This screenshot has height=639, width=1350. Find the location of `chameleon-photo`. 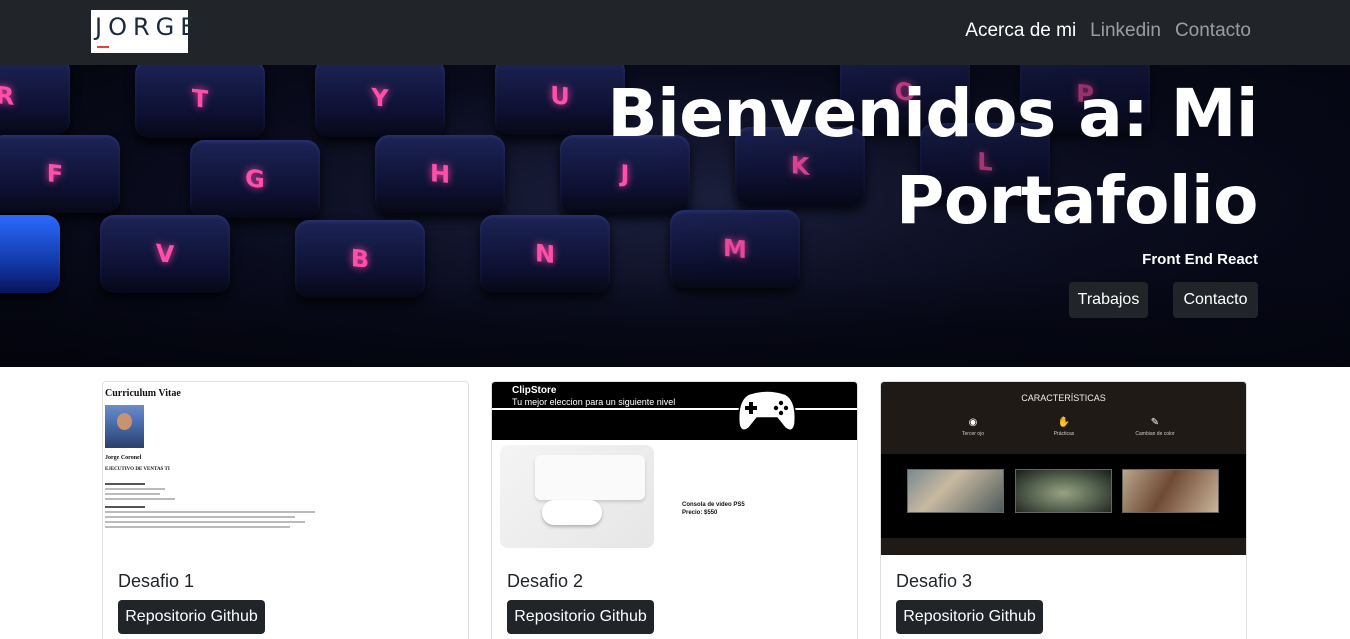

chameleon-photo is located at coordinates (955, 491).